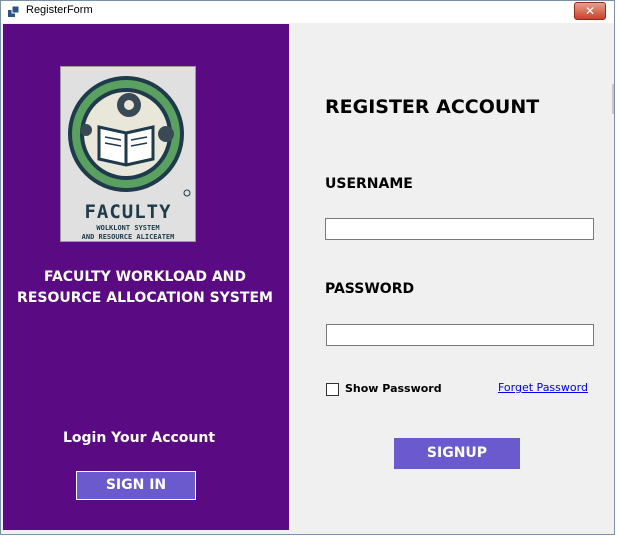 The width and height of the screenshot is (617, 537). I want to click on logo-subtitle-2: AND RESOURCE ALICEATEM, so click(128, 237).